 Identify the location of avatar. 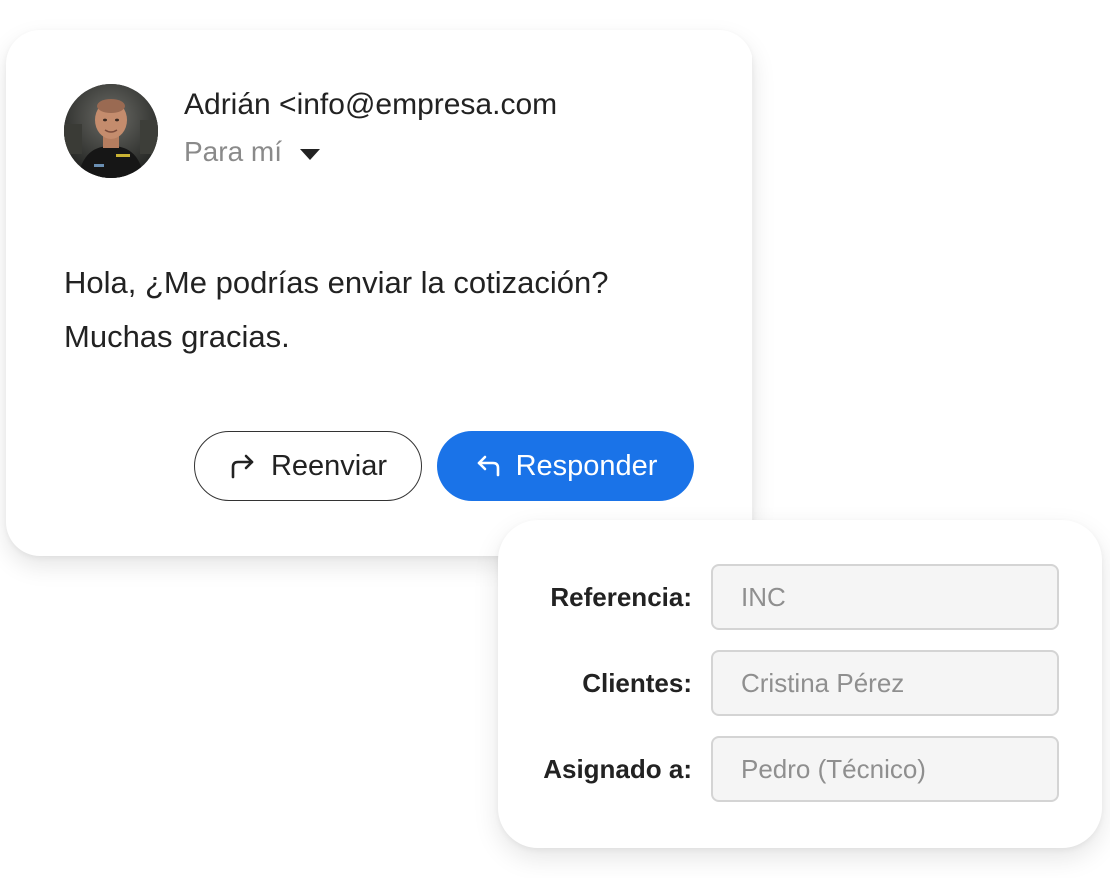
(111, 131).